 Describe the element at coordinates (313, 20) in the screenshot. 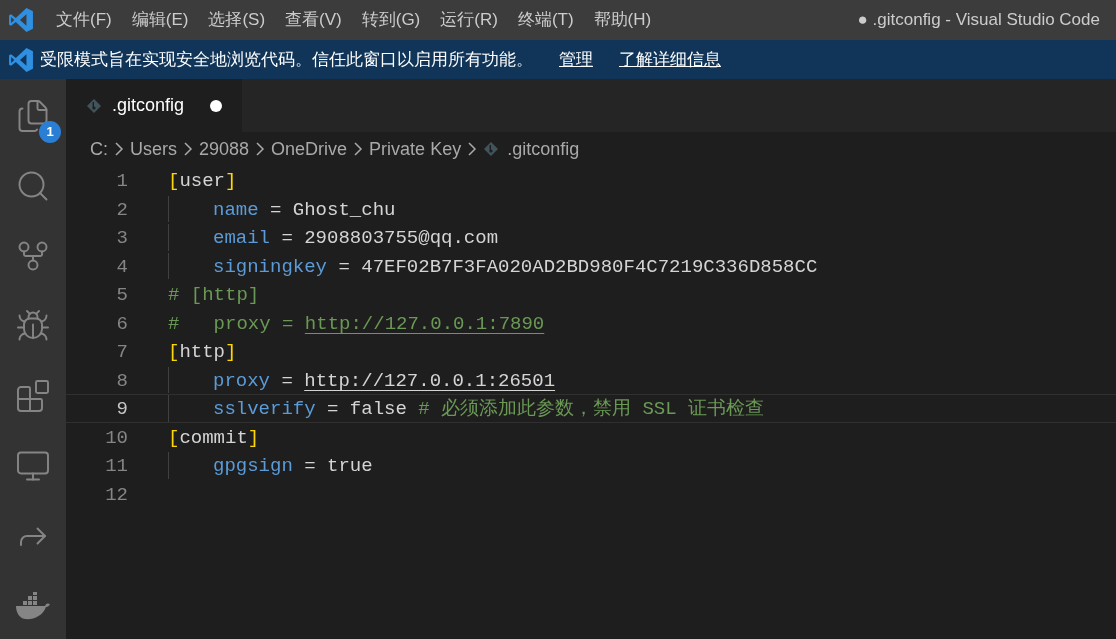

I see `menu-item: 查看(V)` at that location.